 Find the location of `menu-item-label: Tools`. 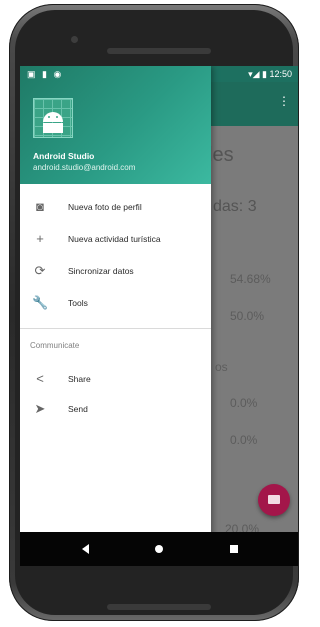

menu-item-label: Tools is located at coordinates (78, 303).